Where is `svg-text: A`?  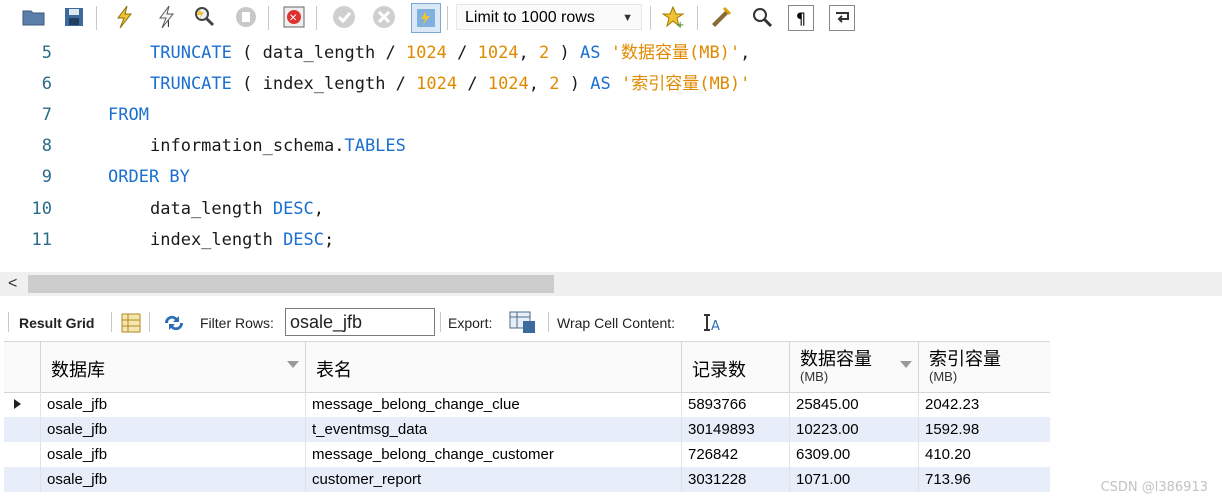 svg-text: A is located at coordinates (715, 326).